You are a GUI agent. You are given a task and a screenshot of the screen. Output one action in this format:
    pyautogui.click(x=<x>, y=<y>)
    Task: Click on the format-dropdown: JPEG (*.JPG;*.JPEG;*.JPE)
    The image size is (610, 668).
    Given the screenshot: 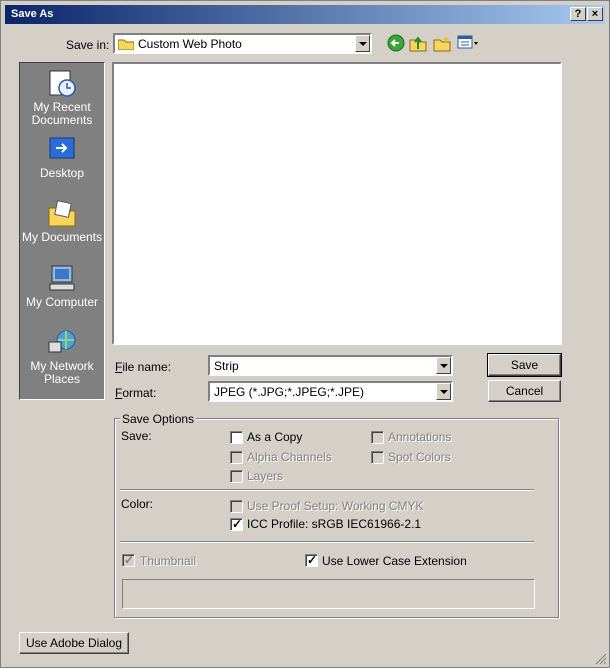 What is the action you would take?
    pyautogui.click(x=330, y=391)
    